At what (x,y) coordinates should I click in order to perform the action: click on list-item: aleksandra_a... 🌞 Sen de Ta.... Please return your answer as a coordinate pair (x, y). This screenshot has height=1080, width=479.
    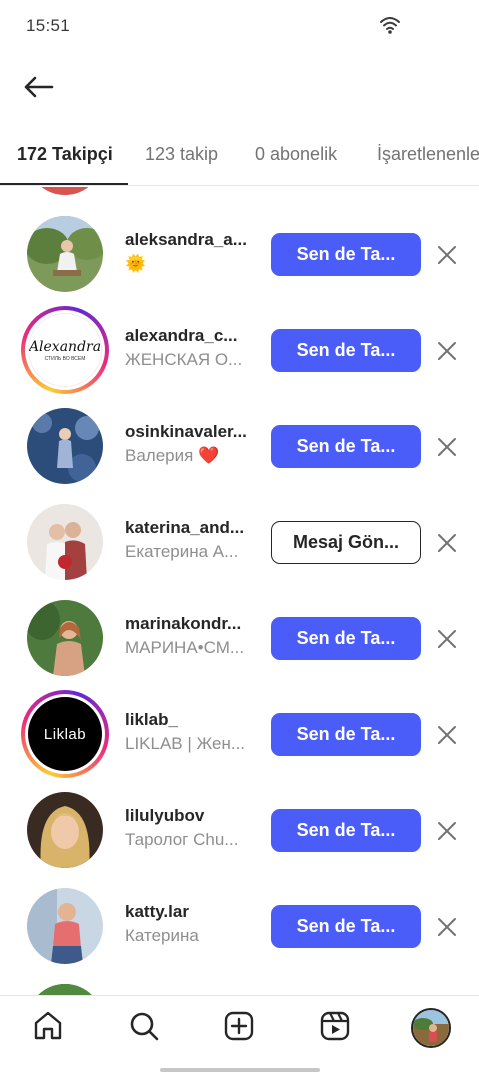
    Looking at the image, I should click on (239, 254).